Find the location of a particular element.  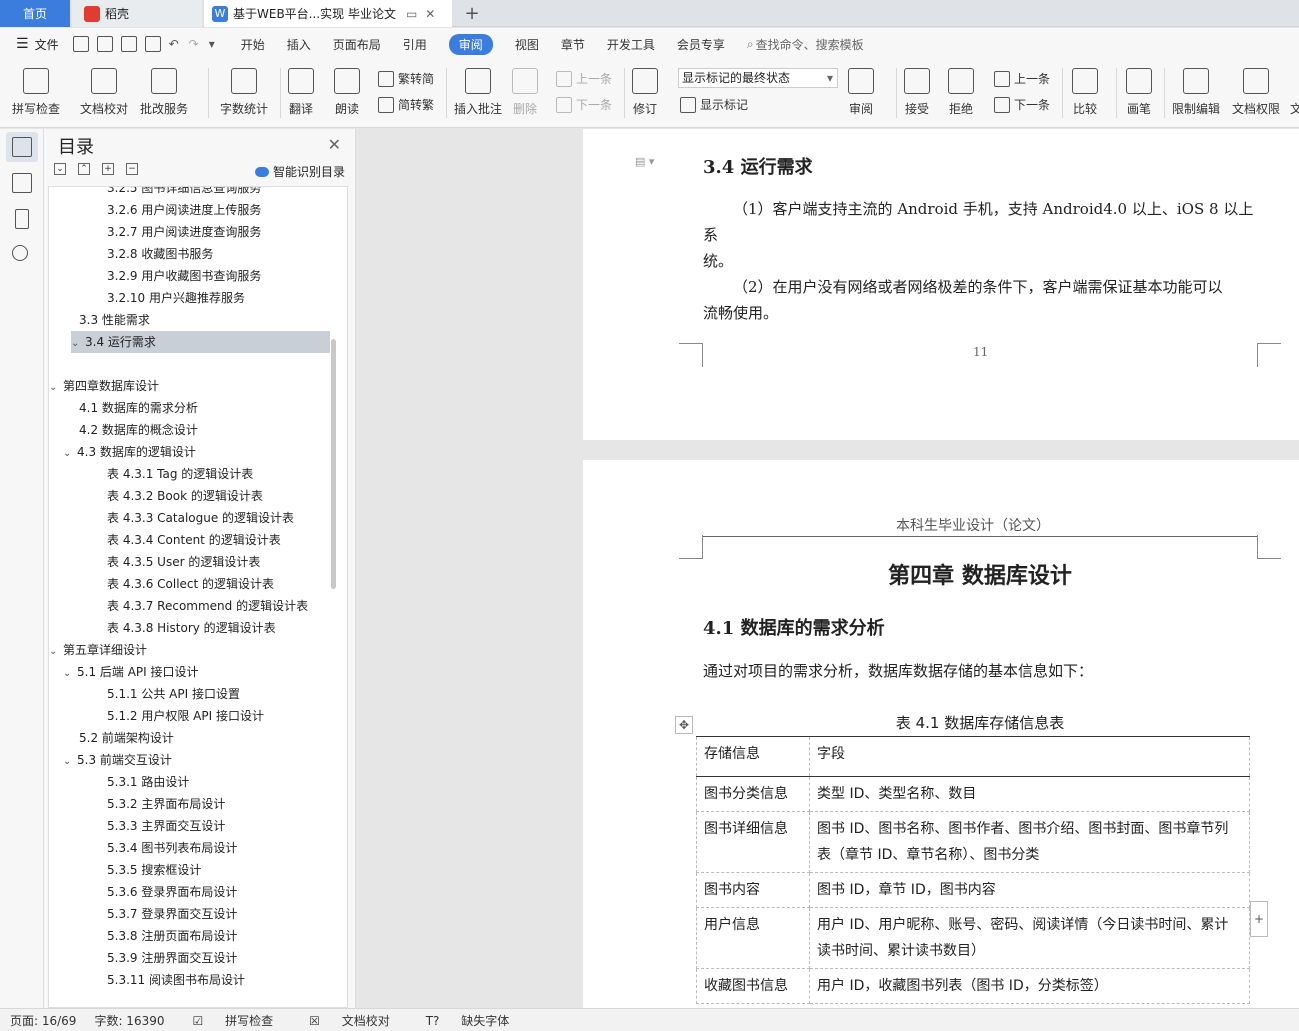

review-button: 审阅 is located at coordinates (861, 92).